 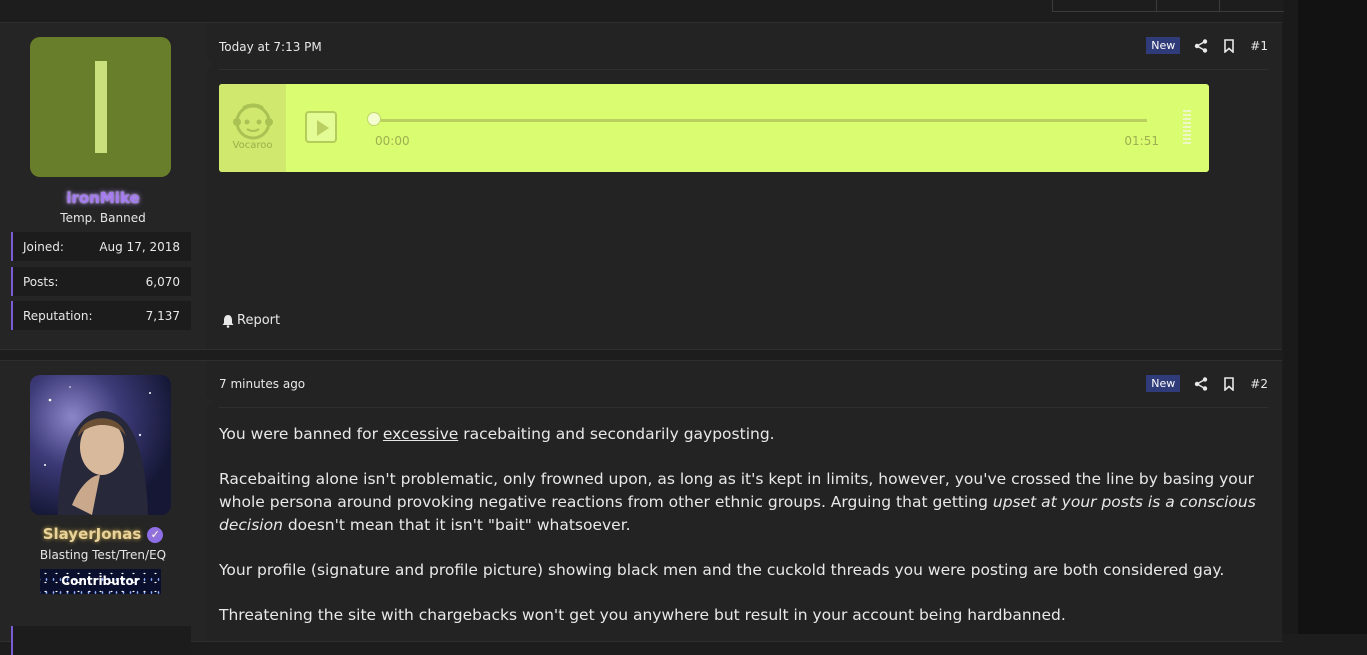 I want to click on seek-bar, so click(x=761, y=120).